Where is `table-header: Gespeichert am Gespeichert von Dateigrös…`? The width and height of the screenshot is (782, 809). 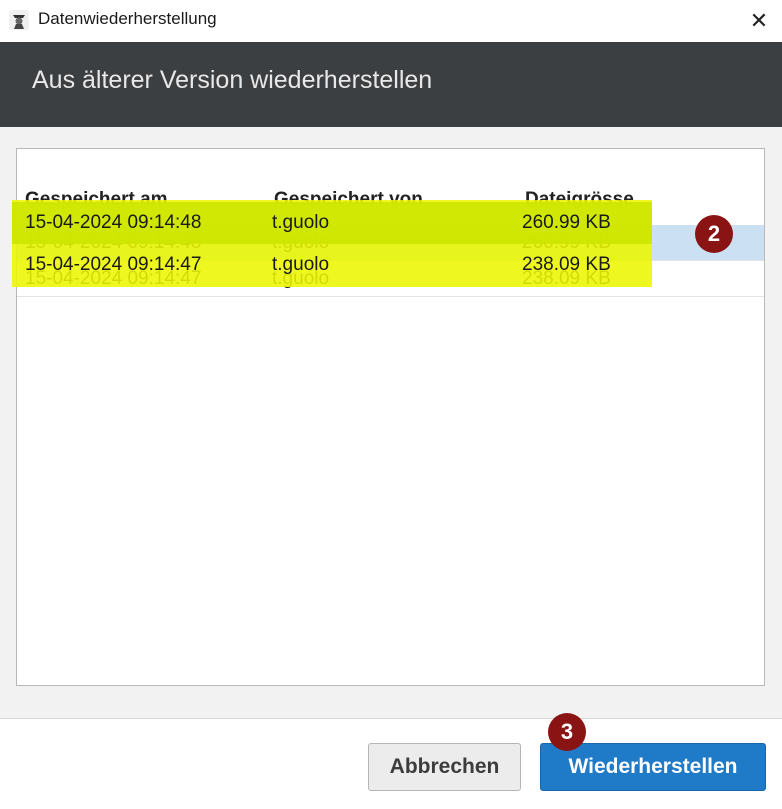
table-header: Gespeichert am Gespeichert von Dateigrös… is located at coordinates (390, 185).